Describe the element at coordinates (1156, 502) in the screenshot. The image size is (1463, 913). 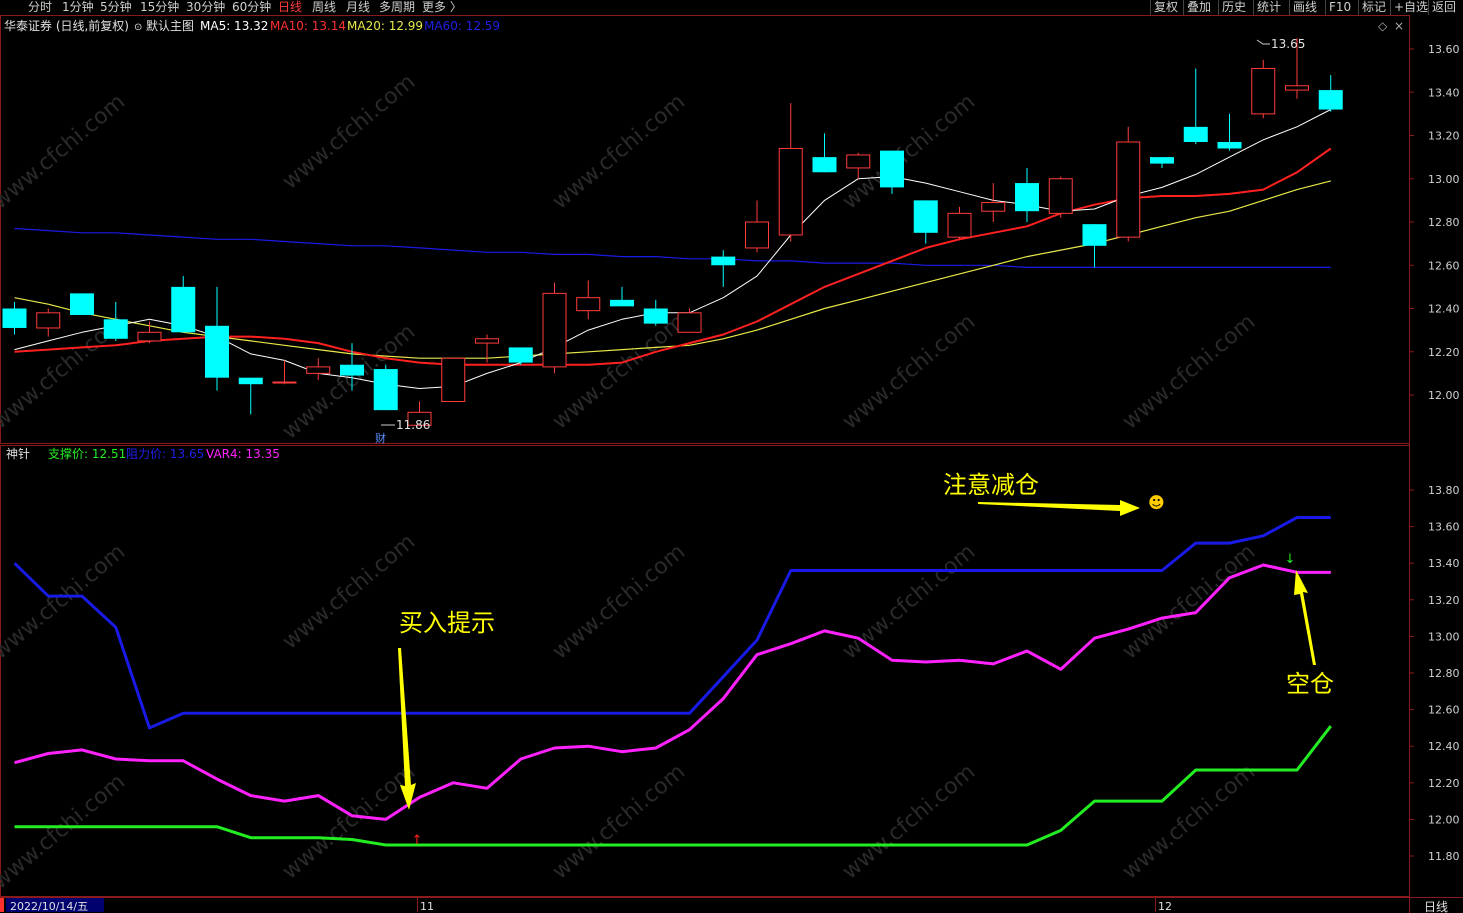
I see `smiley-icon: ☻` at that location.